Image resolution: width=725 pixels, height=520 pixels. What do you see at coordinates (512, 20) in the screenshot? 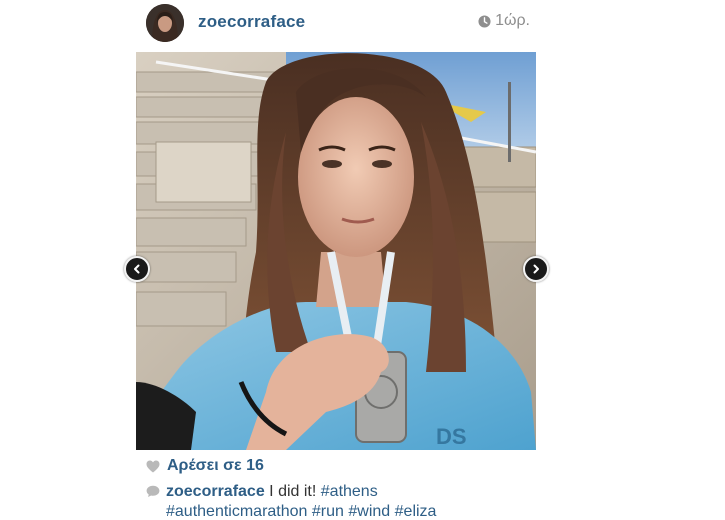
I see `timestamp-text: 1ώρ.` at bounding box center [512, 20].